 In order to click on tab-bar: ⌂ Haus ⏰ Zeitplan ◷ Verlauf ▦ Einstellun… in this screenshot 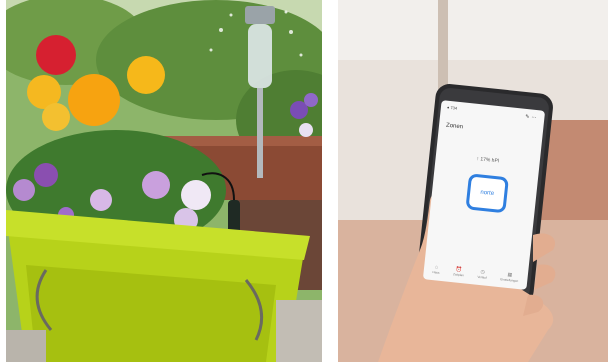, I will do `click(475, 273)`.